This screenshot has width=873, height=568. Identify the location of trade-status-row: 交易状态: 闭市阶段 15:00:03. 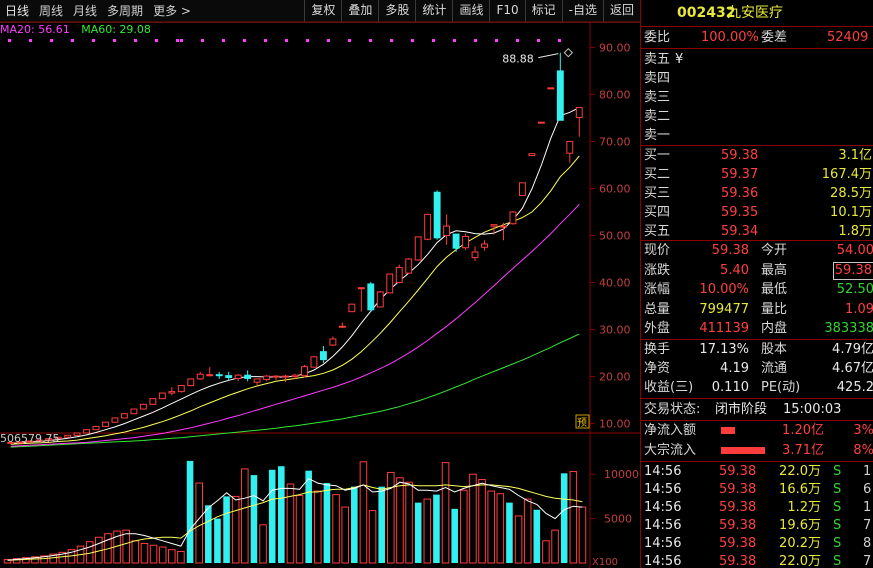
(757, 409).